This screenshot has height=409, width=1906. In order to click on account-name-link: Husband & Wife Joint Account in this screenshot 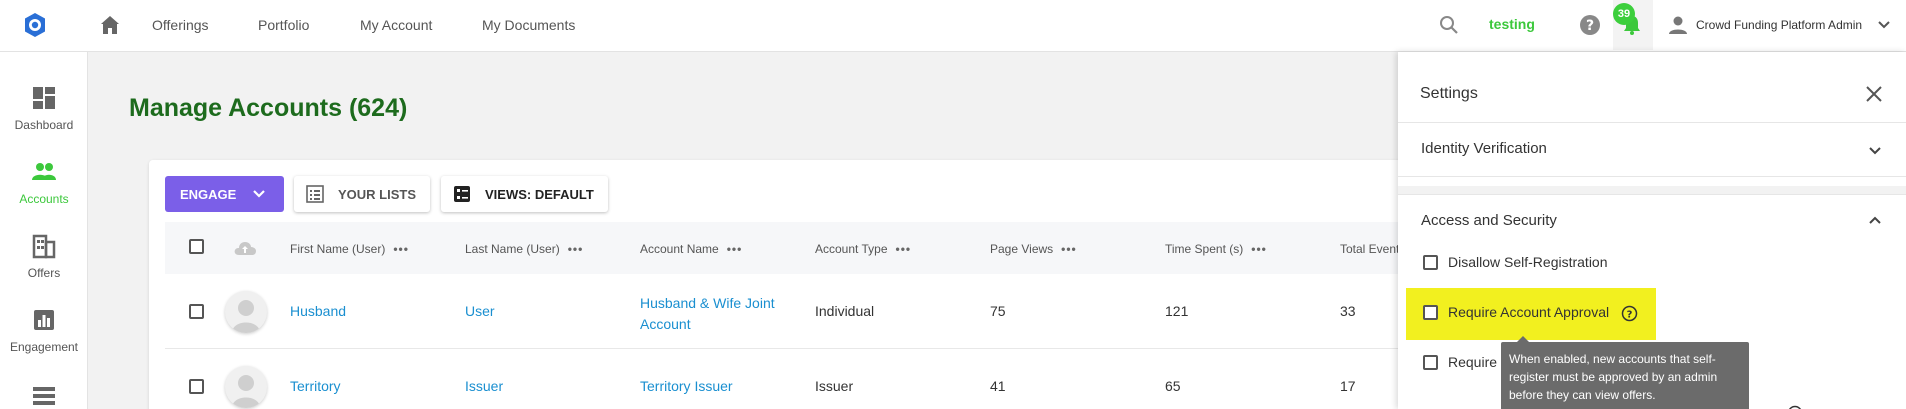, I will do `click(707, 314)`.